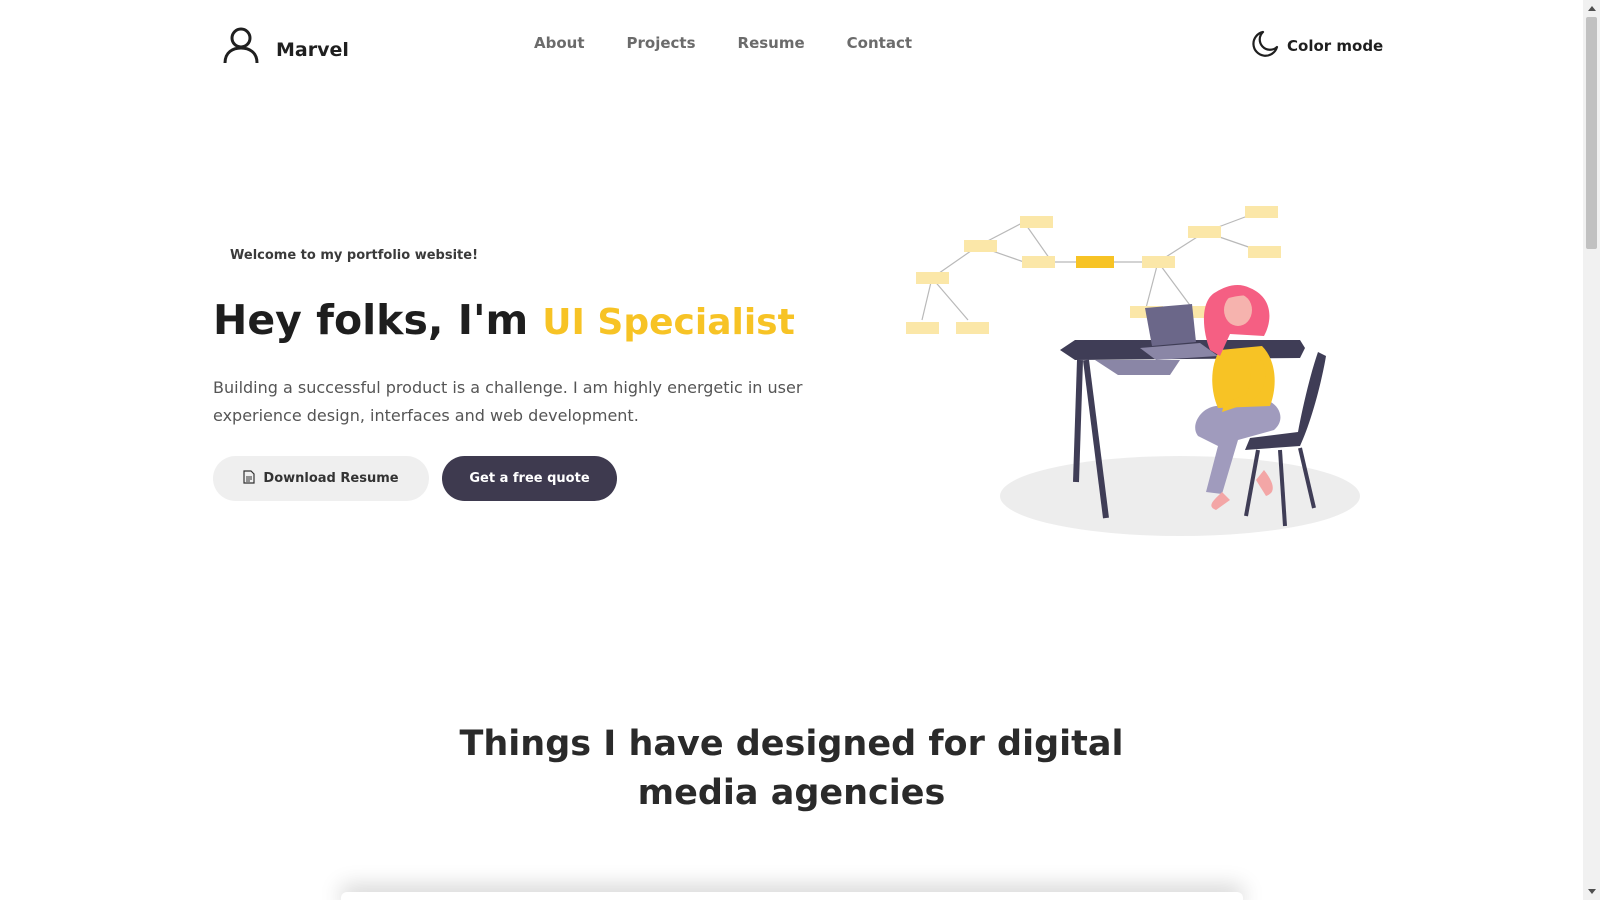 This screenshot has height=900, width=1600. I want to click on download-resume-button: Download Resume, so click(321, 478).